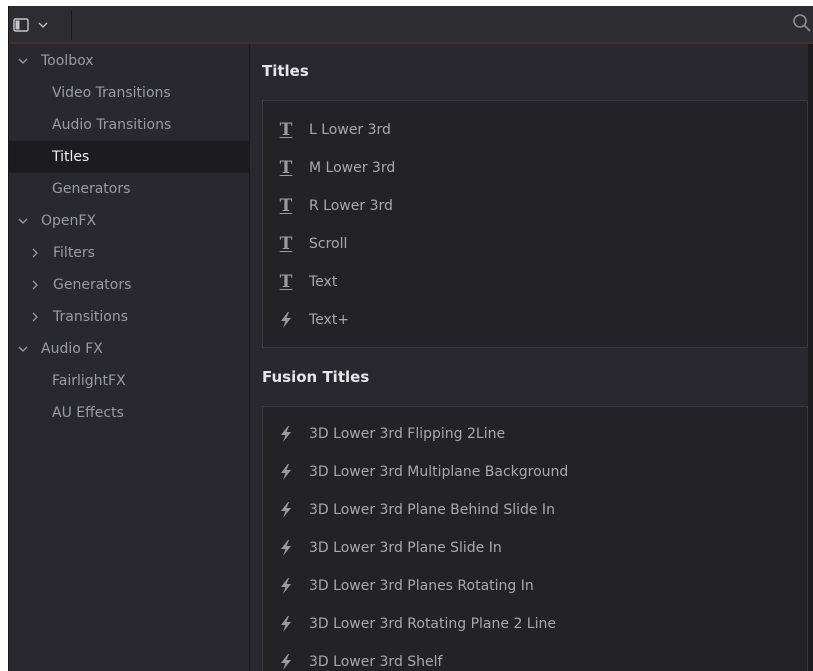 The width and height of the screenshot is (813, 671). I want to click on sidebar-item-label: Titles, so click(71, 157).